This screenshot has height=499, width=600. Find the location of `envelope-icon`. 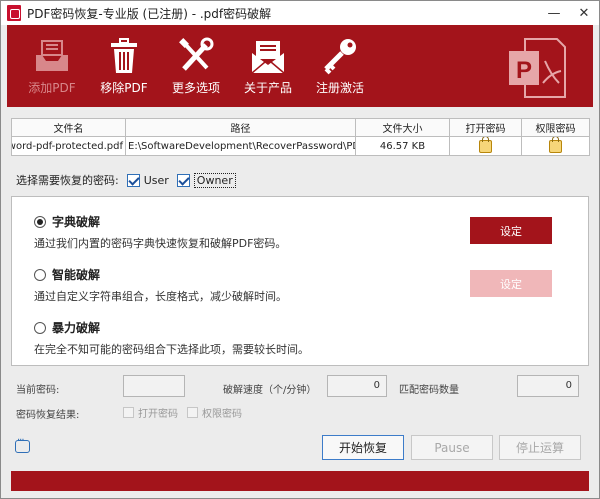

envelope-icon is located at coordinates (268, 57).